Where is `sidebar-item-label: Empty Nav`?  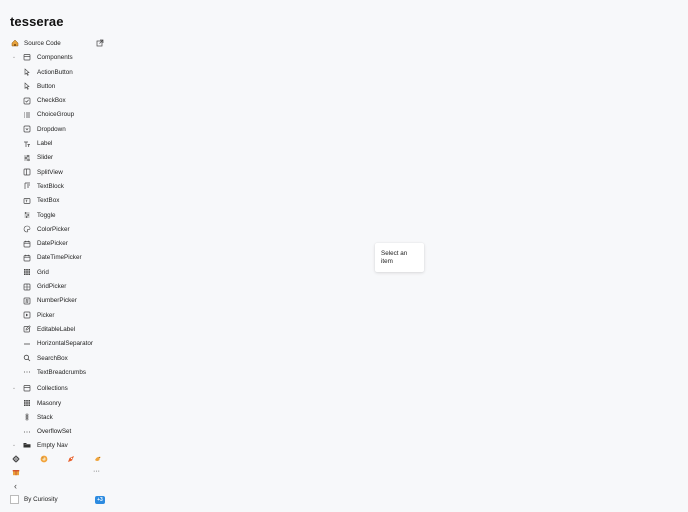
sidebar-item-label: Empty Nav is located at coordinates (52, 445).